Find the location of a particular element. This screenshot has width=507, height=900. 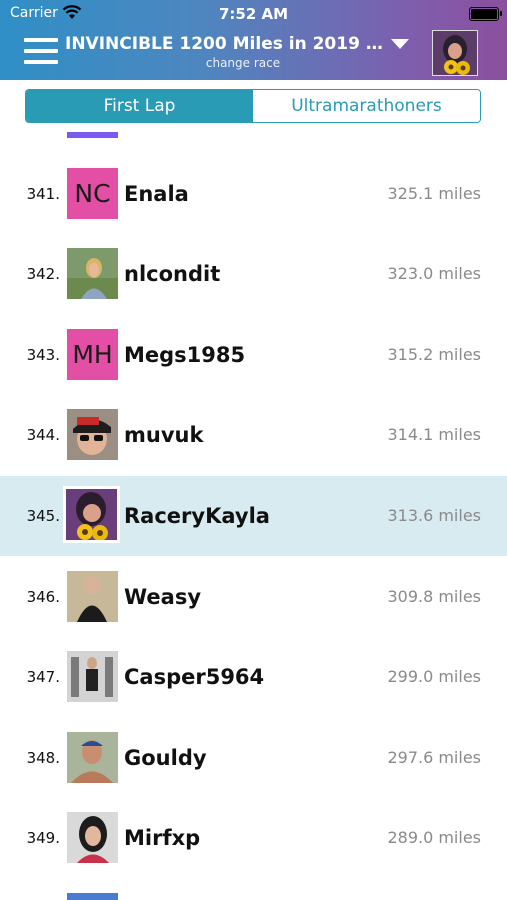

leaderboard-row: 346. Weasy 309.8 miles is located at coordinates (253, 597).